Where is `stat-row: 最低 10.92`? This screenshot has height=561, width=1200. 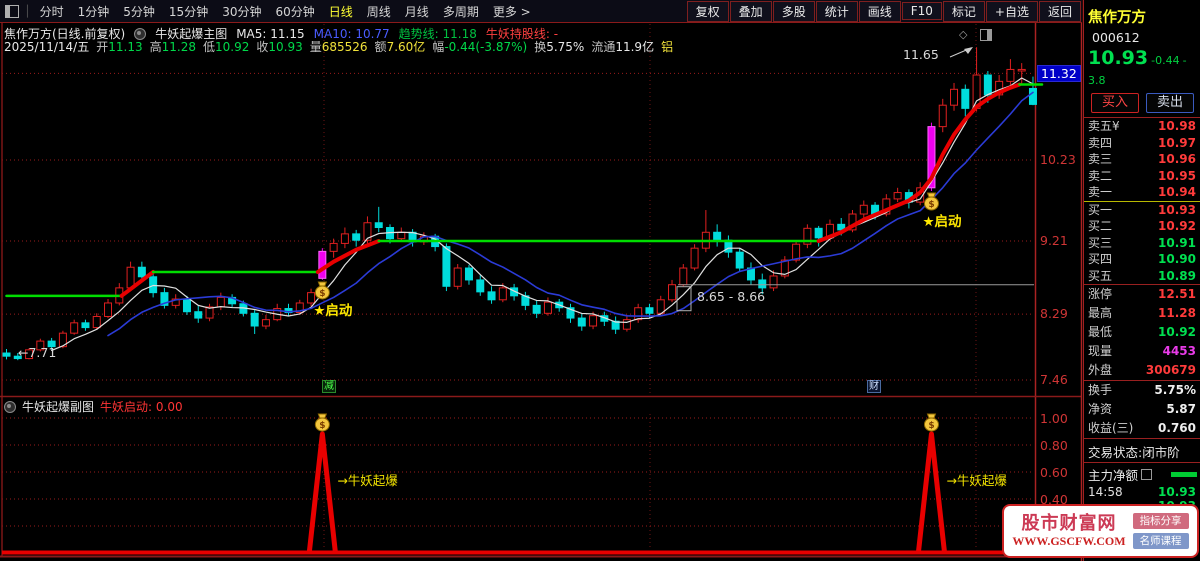 stat-row: 最低 10.92 is located at coordinates (1142, 332).